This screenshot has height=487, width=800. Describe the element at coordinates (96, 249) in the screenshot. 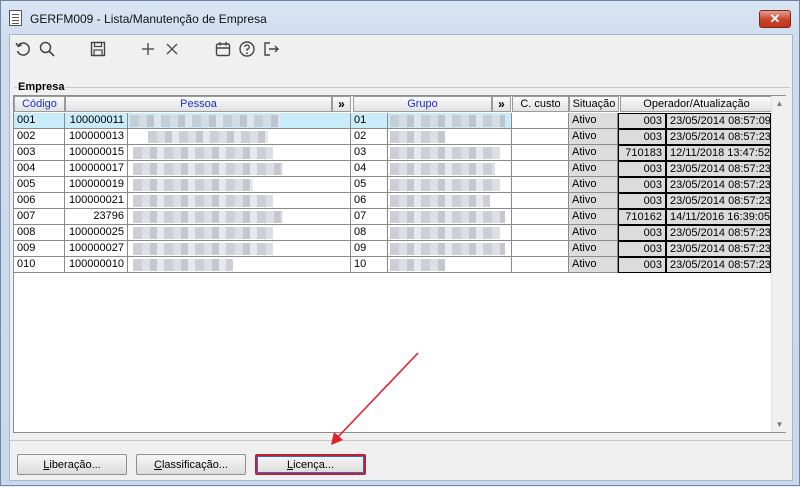

I see `cell-pessoa: 100000027` at that location.